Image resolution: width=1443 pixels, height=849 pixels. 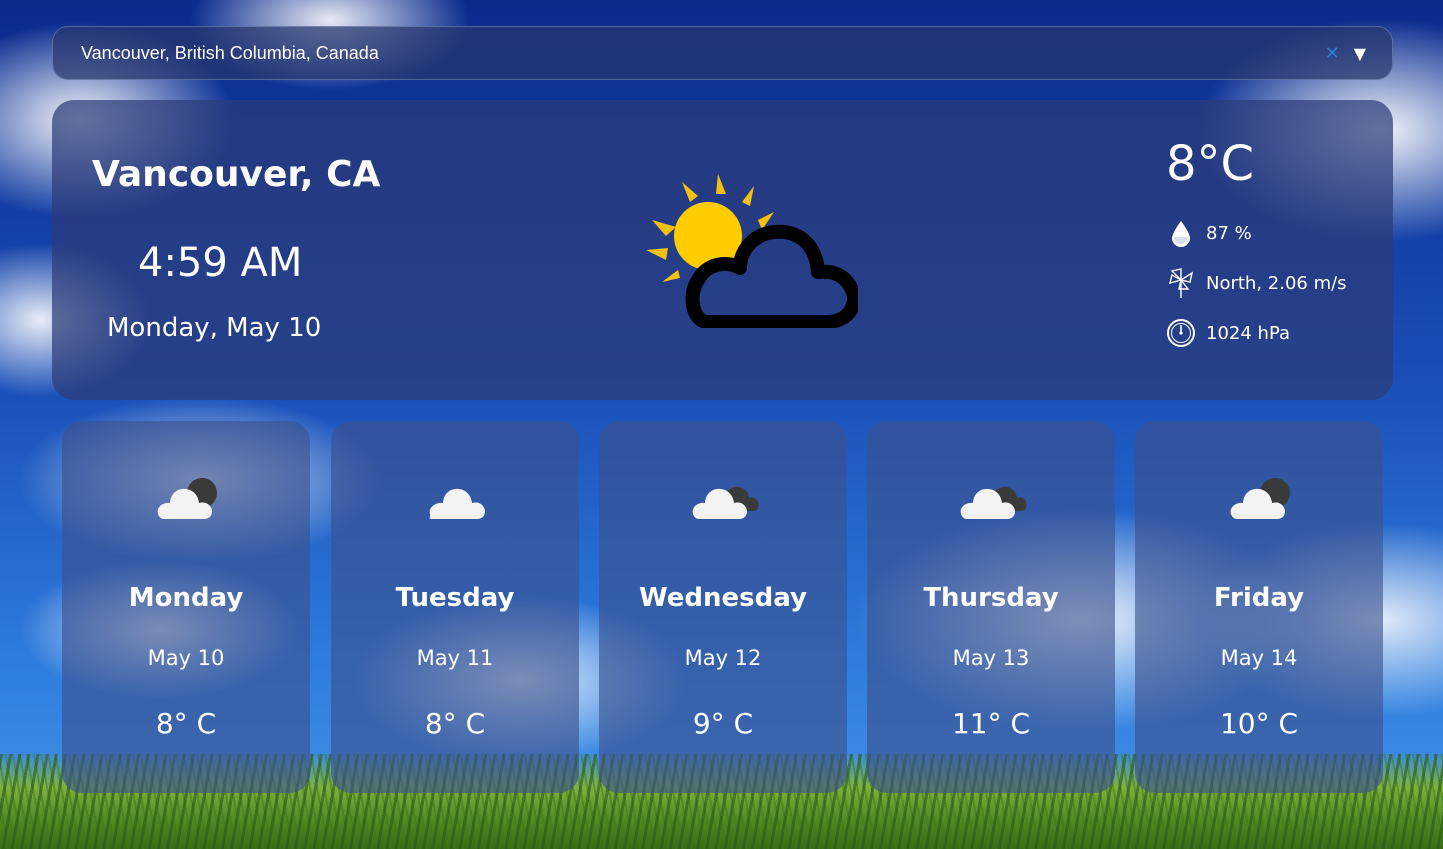 I want to click on forecast-date: May 14, so click(x=1259, y=658).